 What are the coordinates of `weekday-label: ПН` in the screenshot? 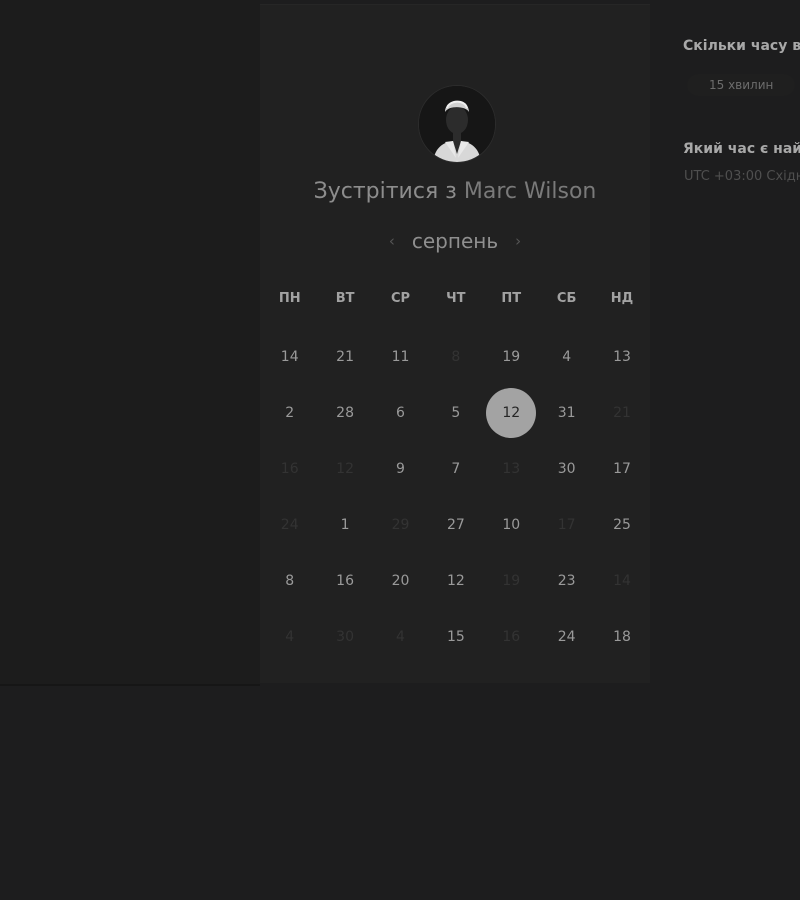 It's located at (289, 298).